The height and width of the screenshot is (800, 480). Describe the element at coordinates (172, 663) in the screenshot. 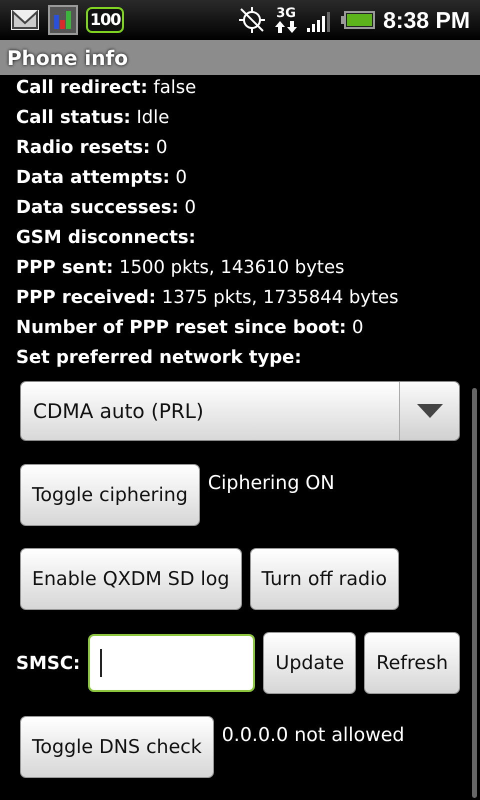

I see `smsc-input-field` at that location.